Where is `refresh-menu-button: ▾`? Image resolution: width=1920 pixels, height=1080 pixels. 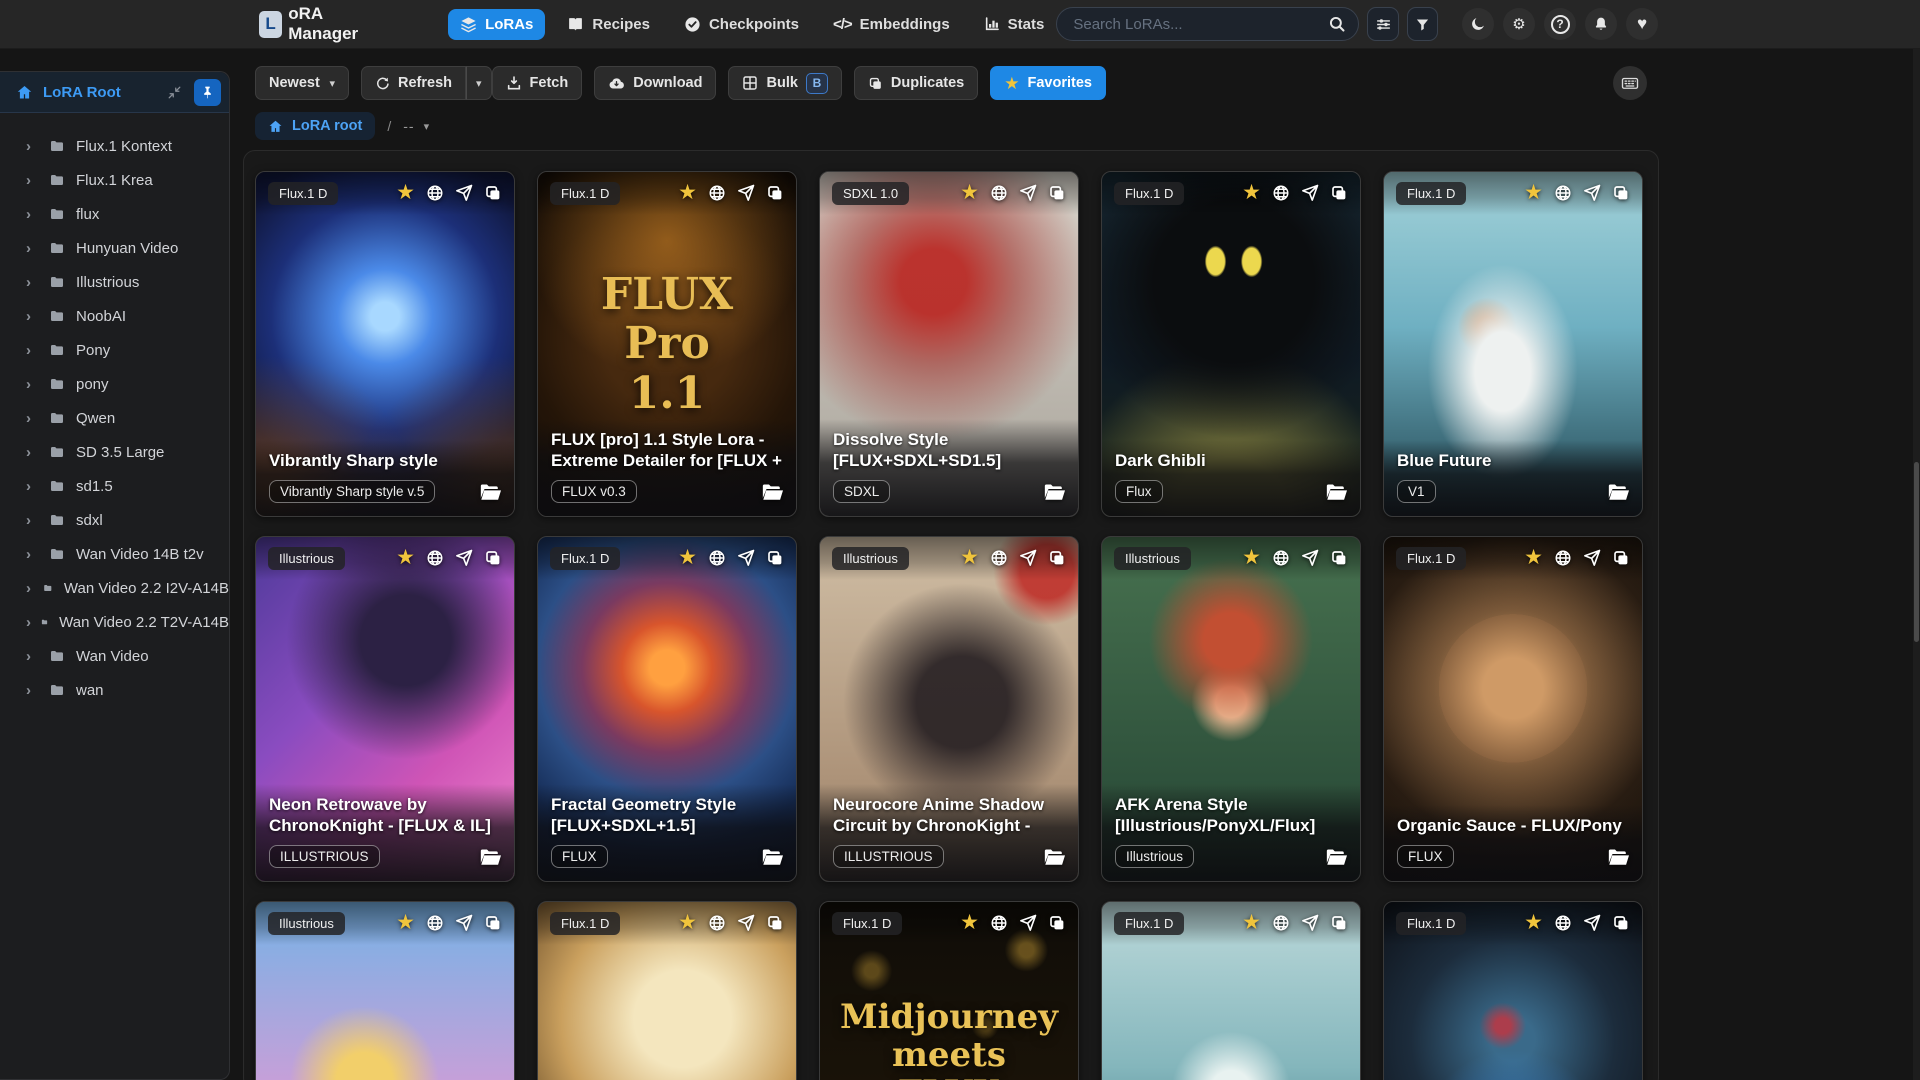
refresh-menu-button: ▾ is located at coordinates (479, 83).